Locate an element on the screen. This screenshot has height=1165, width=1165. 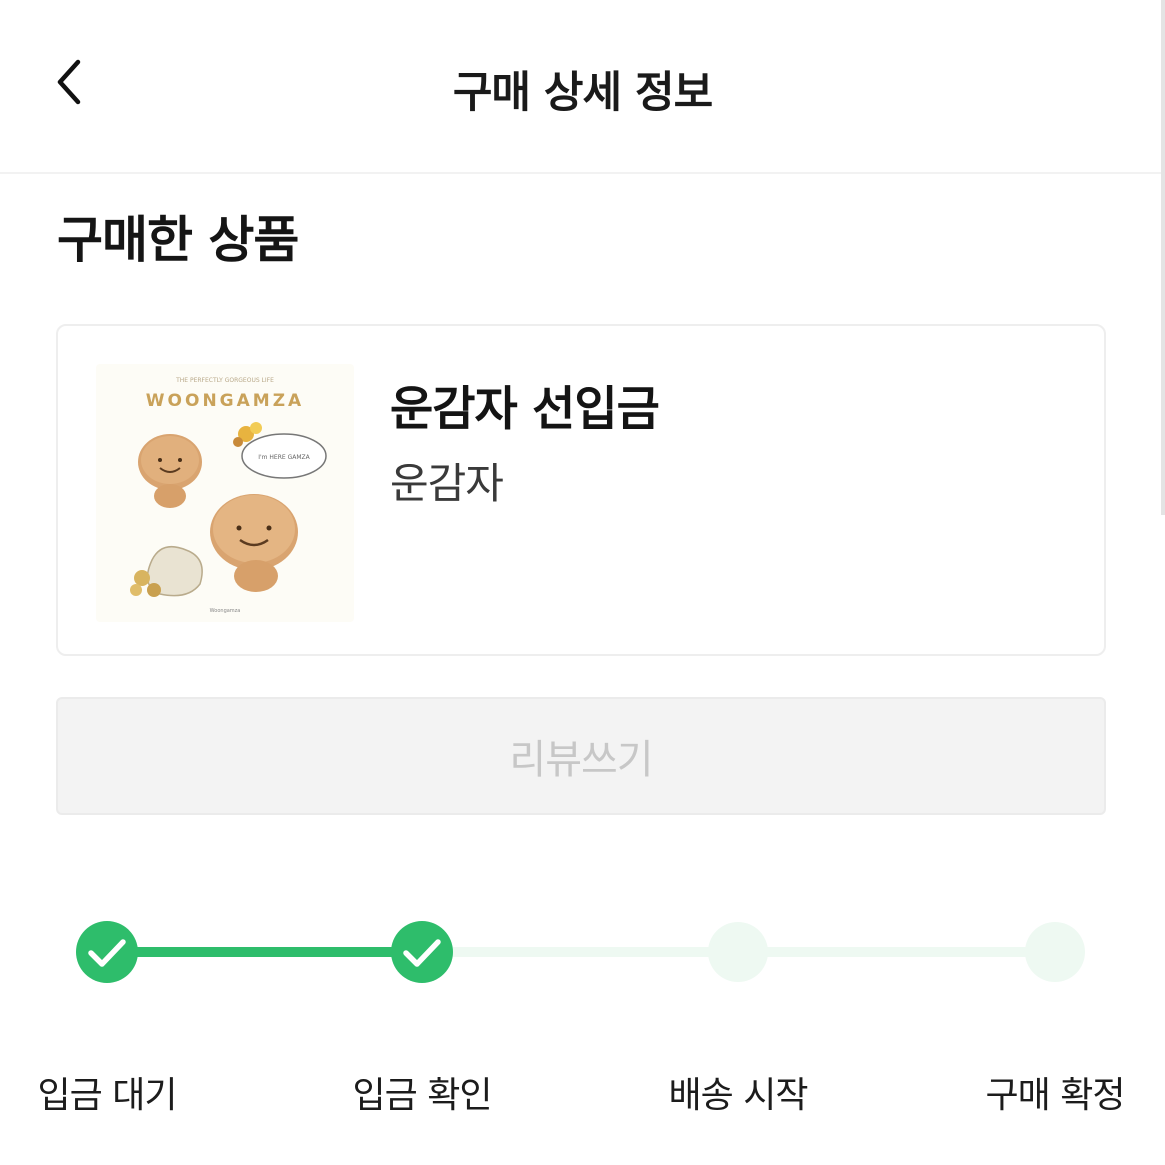
thumb-bubble-text: I'm HERE GAMZA is located at coordinates (284, 457).